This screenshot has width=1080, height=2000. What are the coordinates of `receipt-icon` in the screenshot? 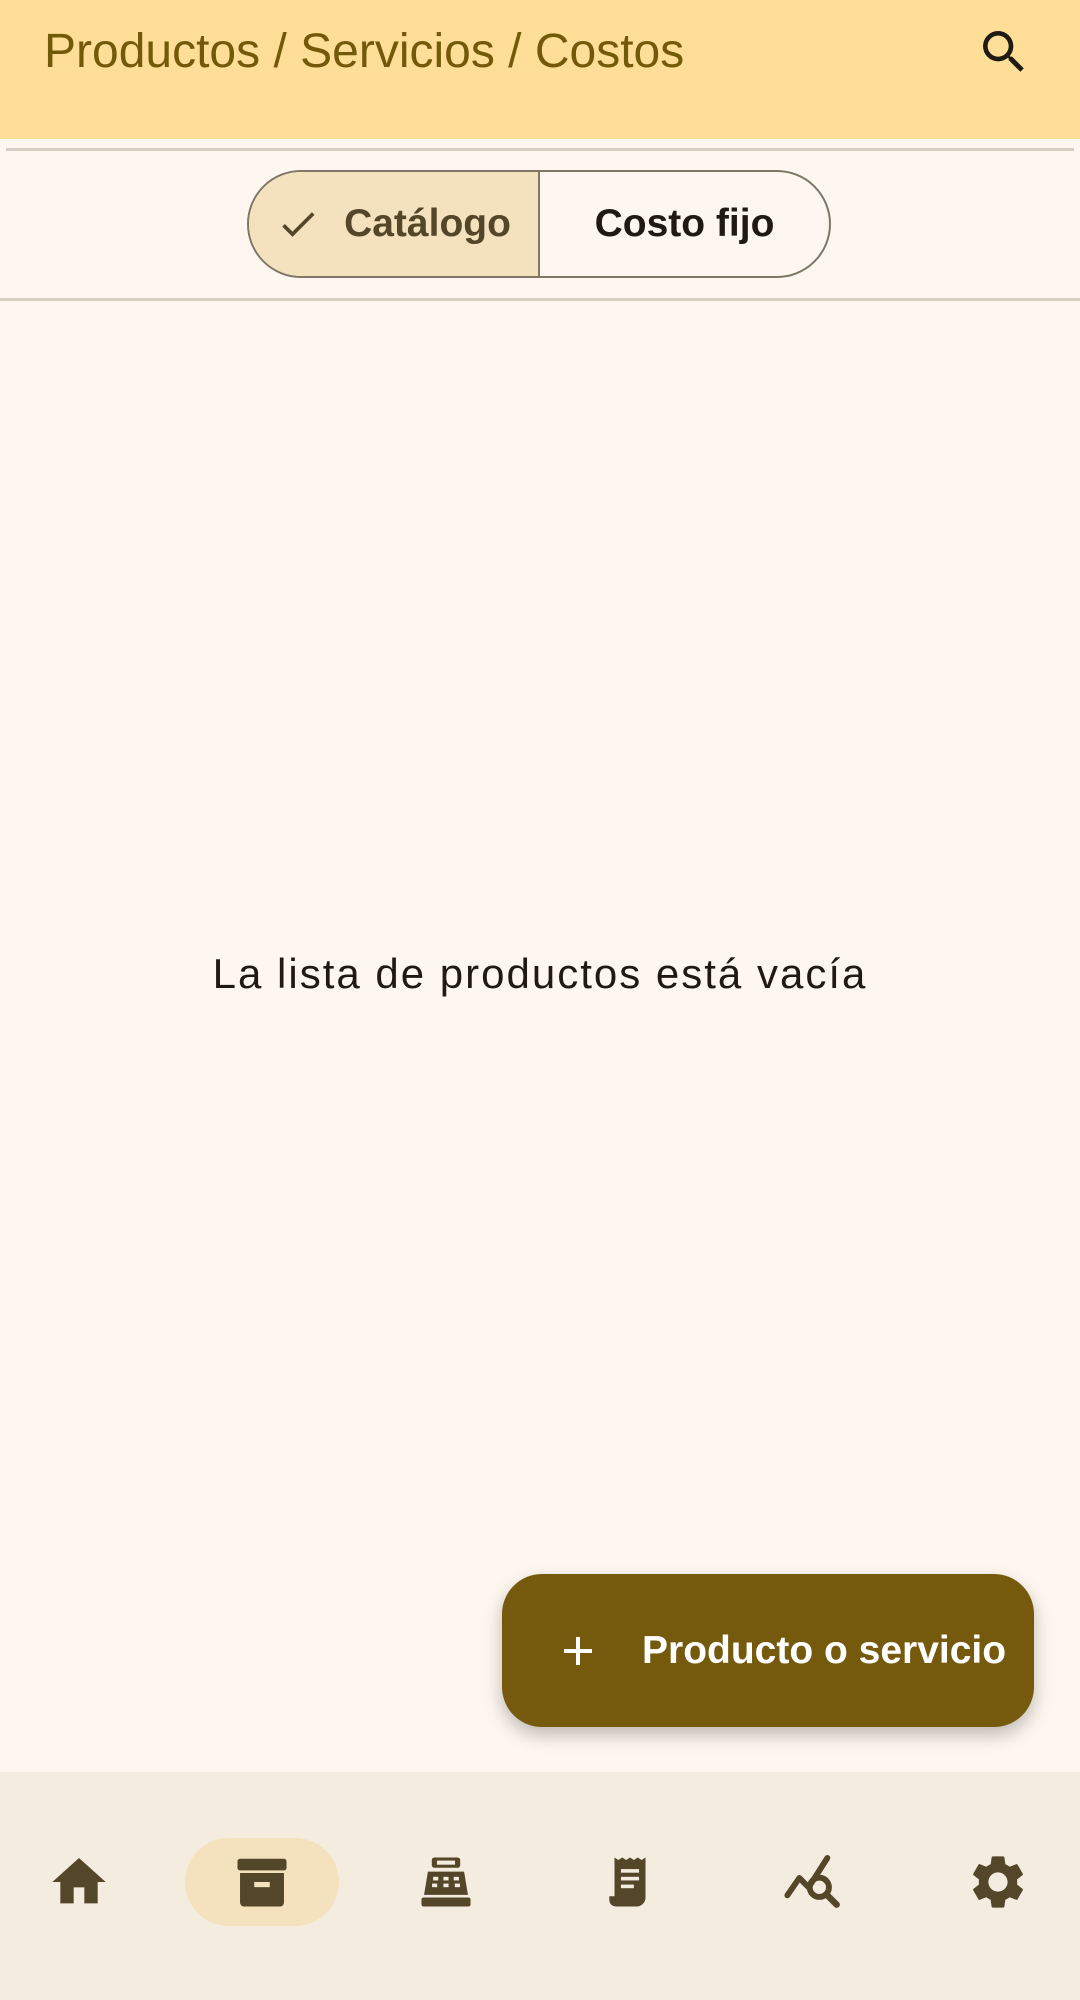 It's located at (627, 1882).